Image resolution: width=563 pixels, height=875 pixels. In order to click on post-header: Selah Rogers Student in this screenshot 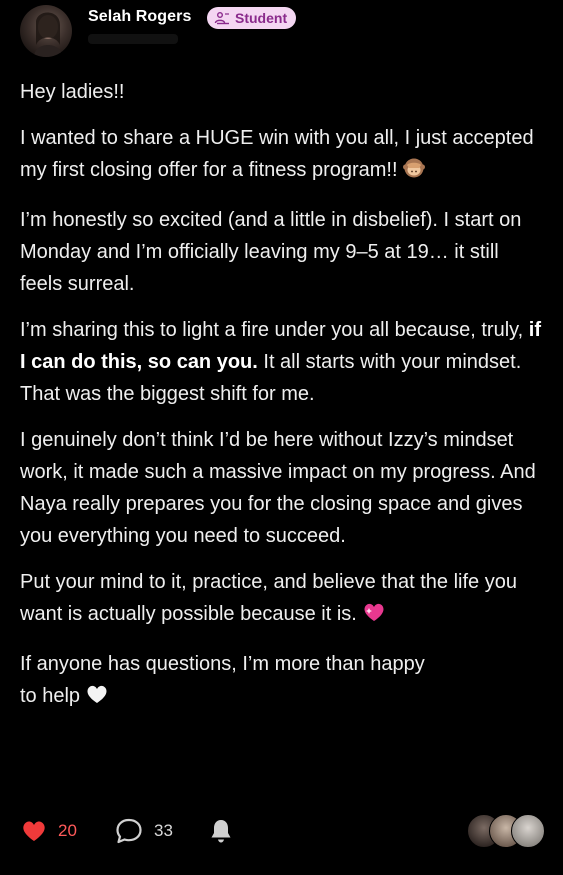, I will do `click(280, 32)`.